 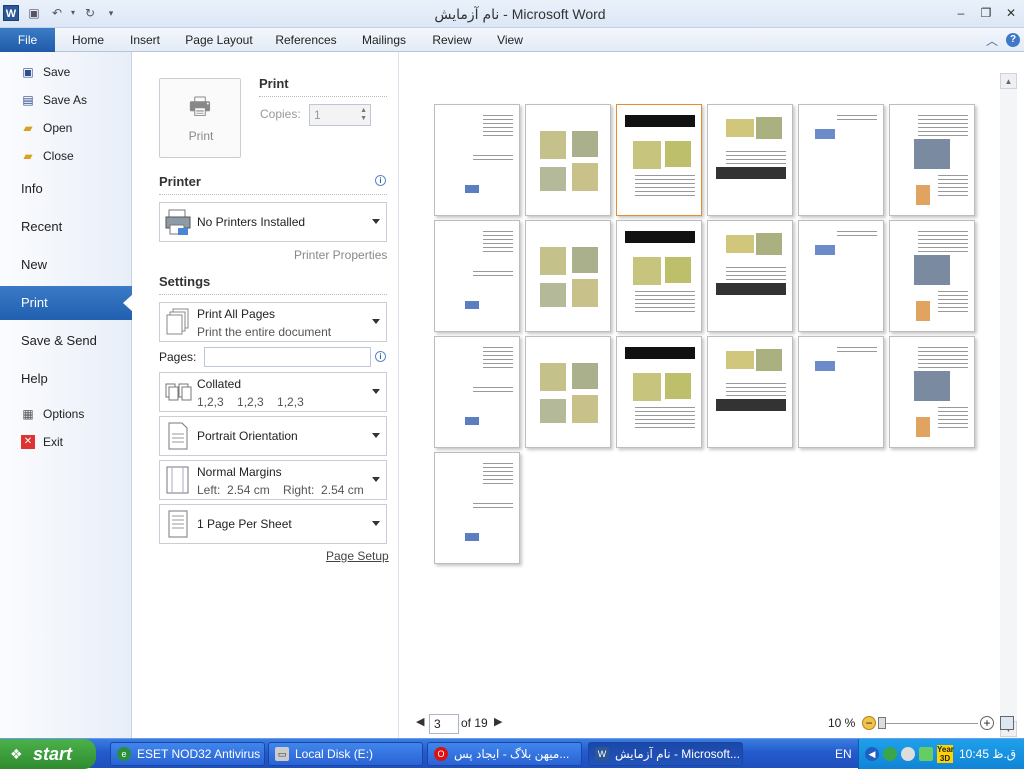 I want to click on previous-page-icon: ◀, so click(x=420, y=721).